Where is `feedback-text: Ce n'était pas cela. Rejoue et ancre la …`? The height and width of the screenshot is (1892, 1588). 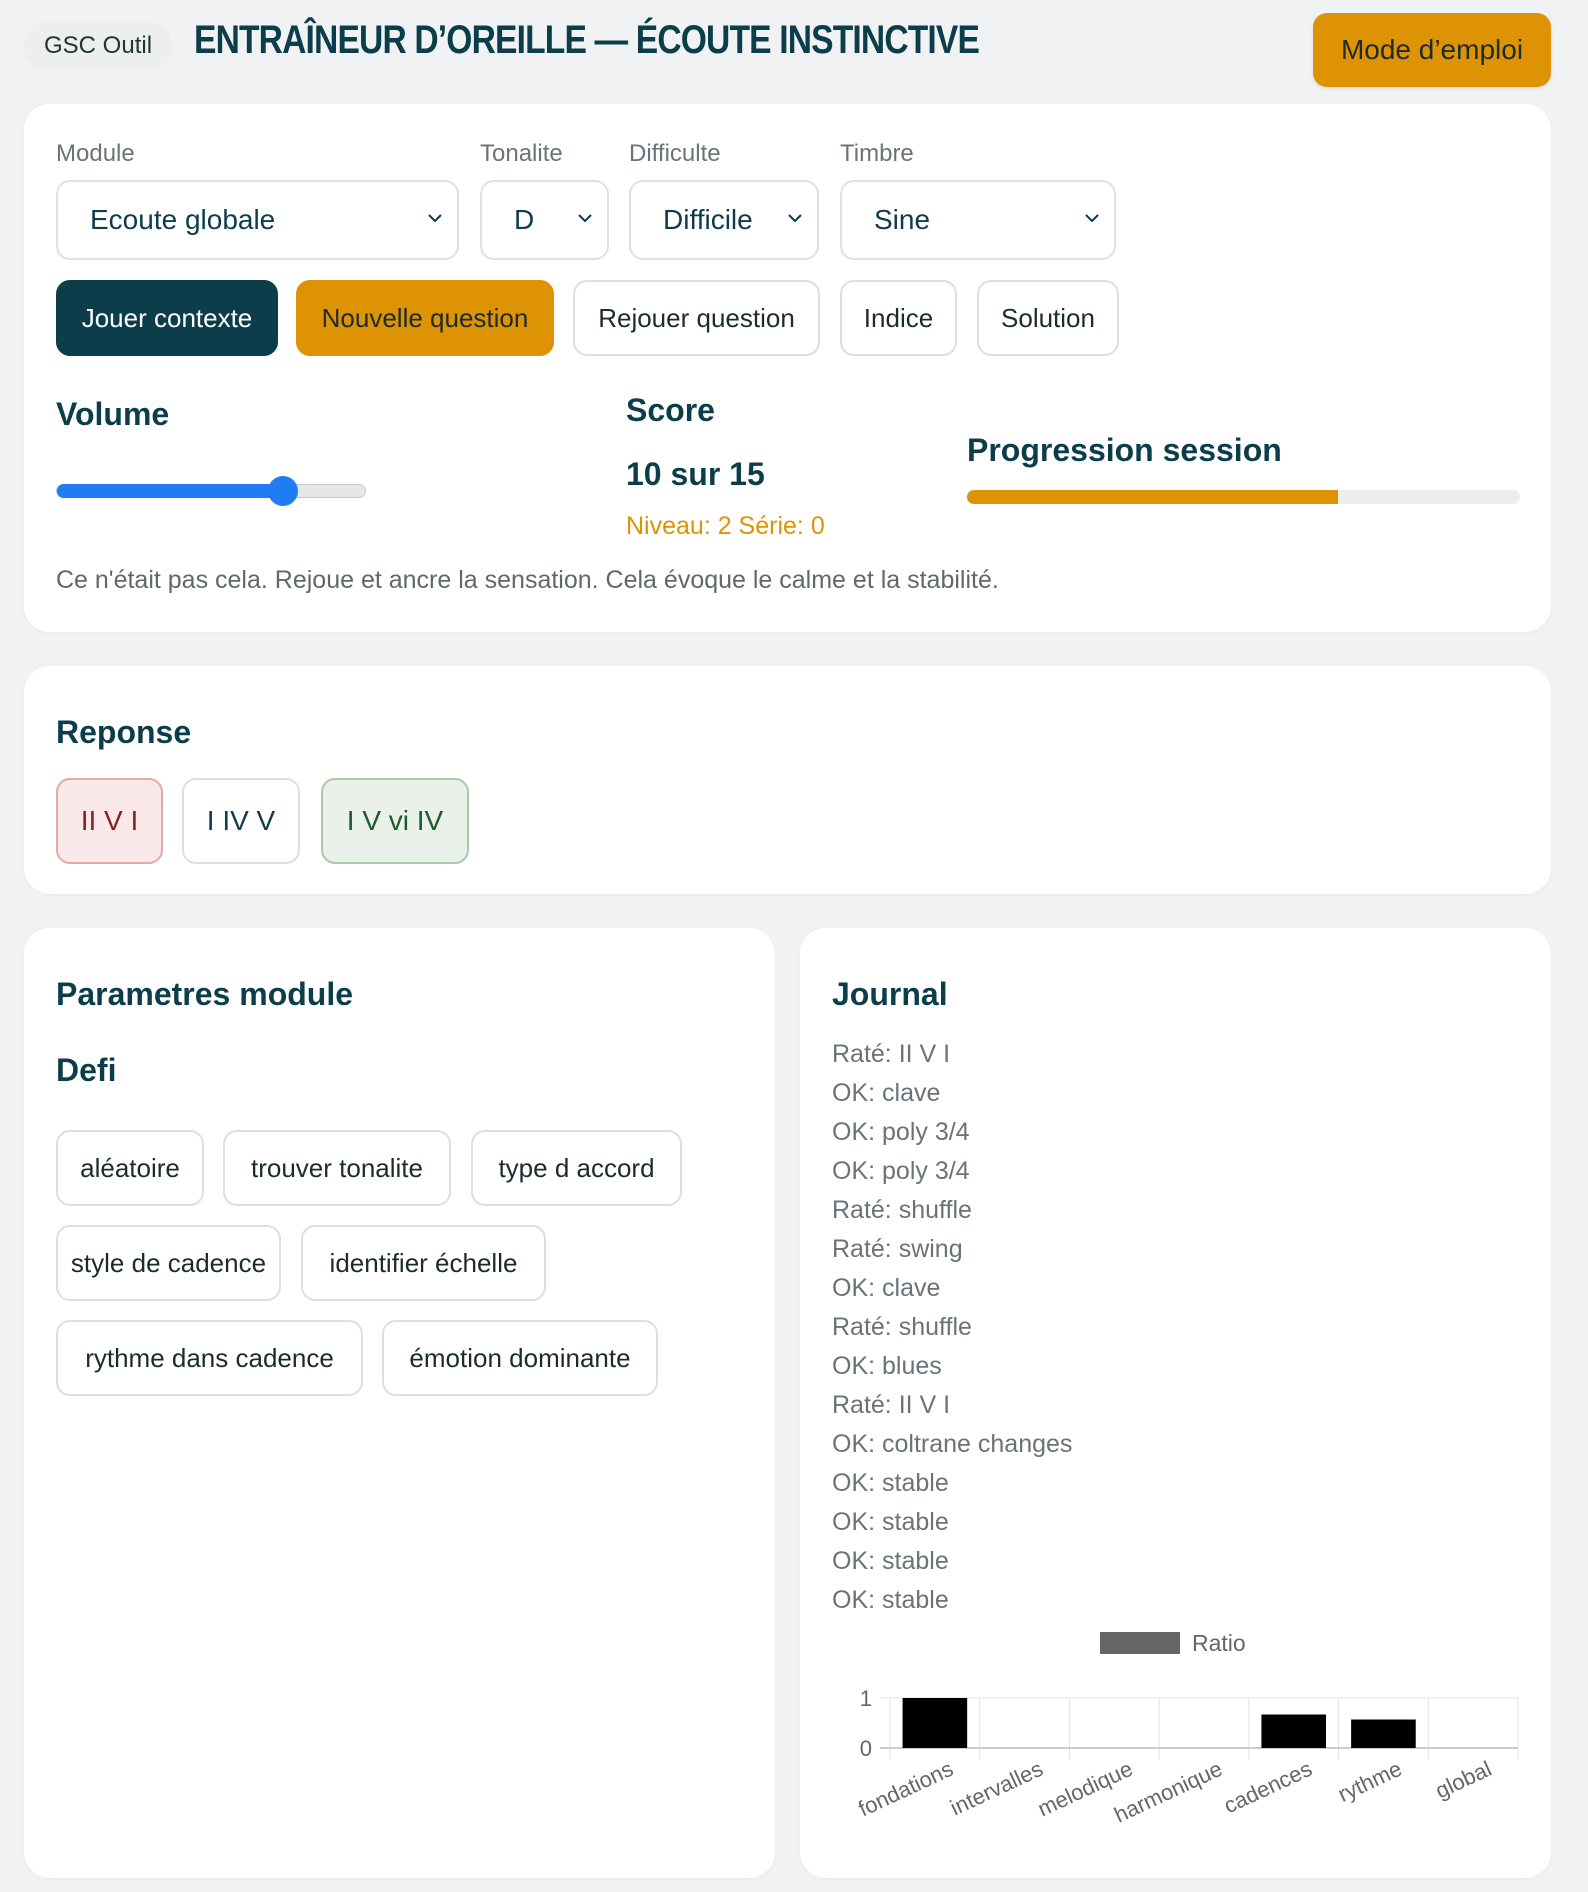 feedback-text: Ce n'était pas cela. Rejoue et ancre la … is located at coordinates (527, 580).